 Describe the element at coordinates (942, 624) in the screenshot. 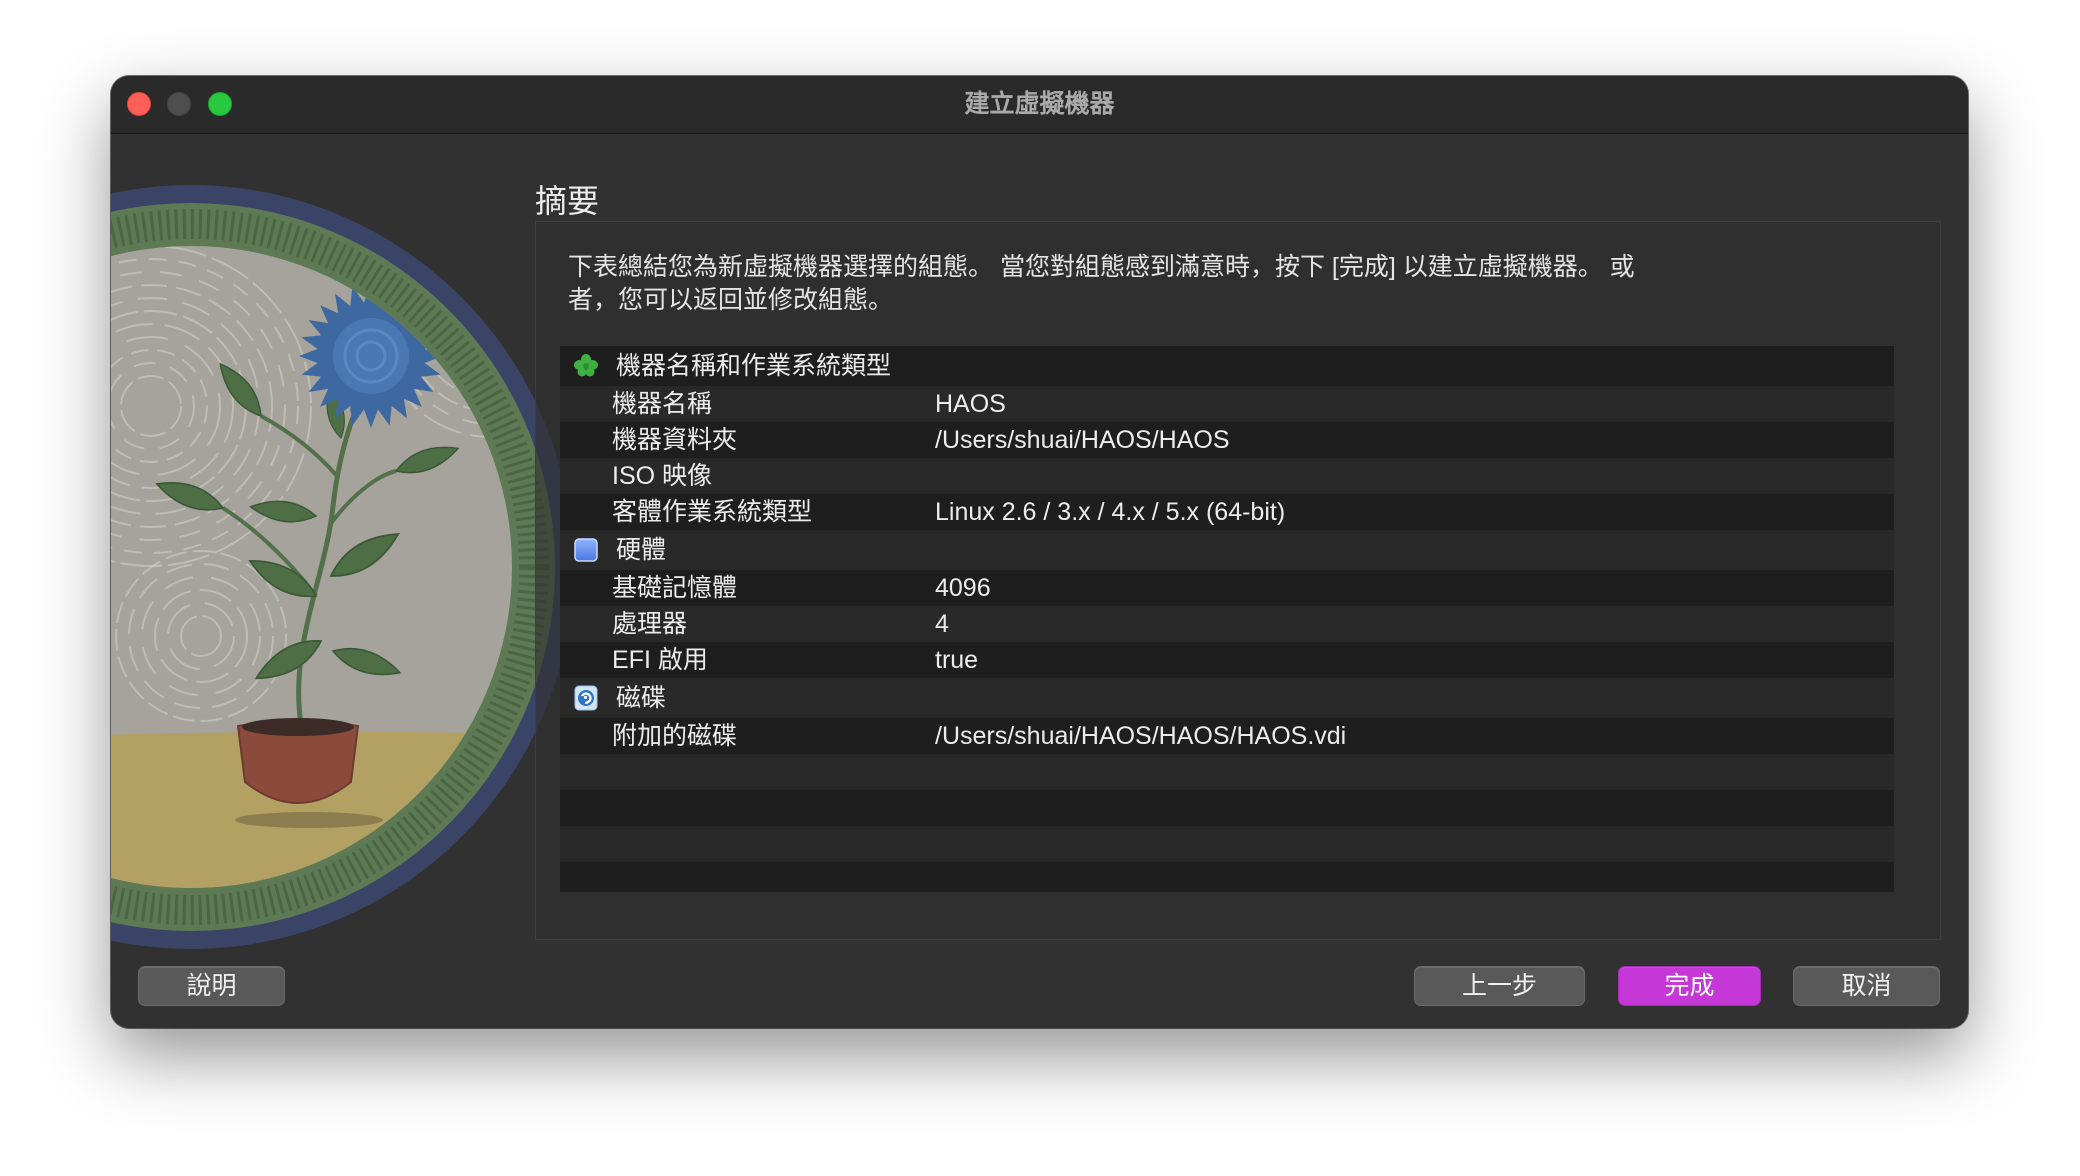

I see `row-value: 4` at that location.